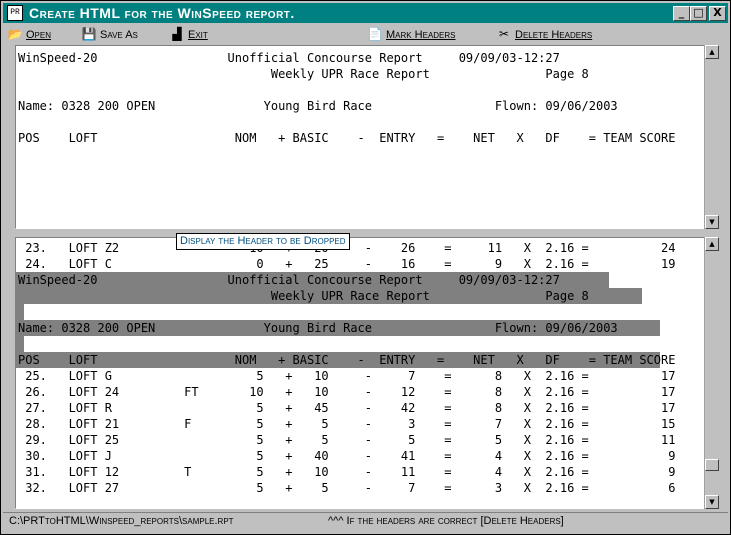 The image size is (731, 535). I want to click on close-button: X, so click(717, 13).